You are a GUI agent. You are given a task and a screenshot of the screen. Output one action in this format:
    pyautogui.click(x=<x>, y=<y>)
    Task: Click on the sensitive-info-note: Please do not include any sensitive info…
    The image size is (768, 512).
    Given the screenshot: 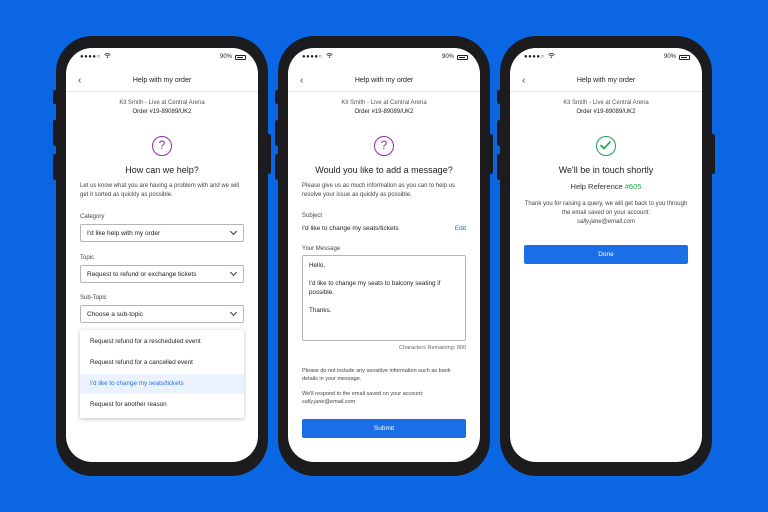 What is the action you would take?
    pyautogui.click(x=376, y=375)
    